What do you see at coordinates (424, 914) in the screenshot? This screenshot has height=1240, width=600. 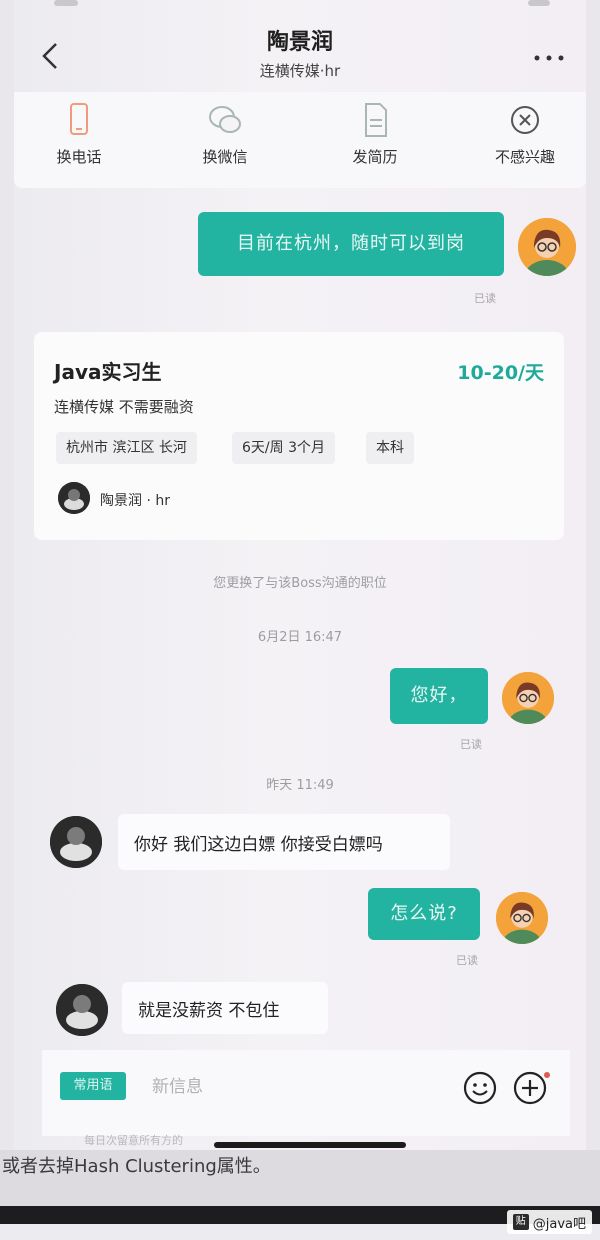 I see `chat-bubble-sent: 怎么说?` at bounding box center [424, 914].